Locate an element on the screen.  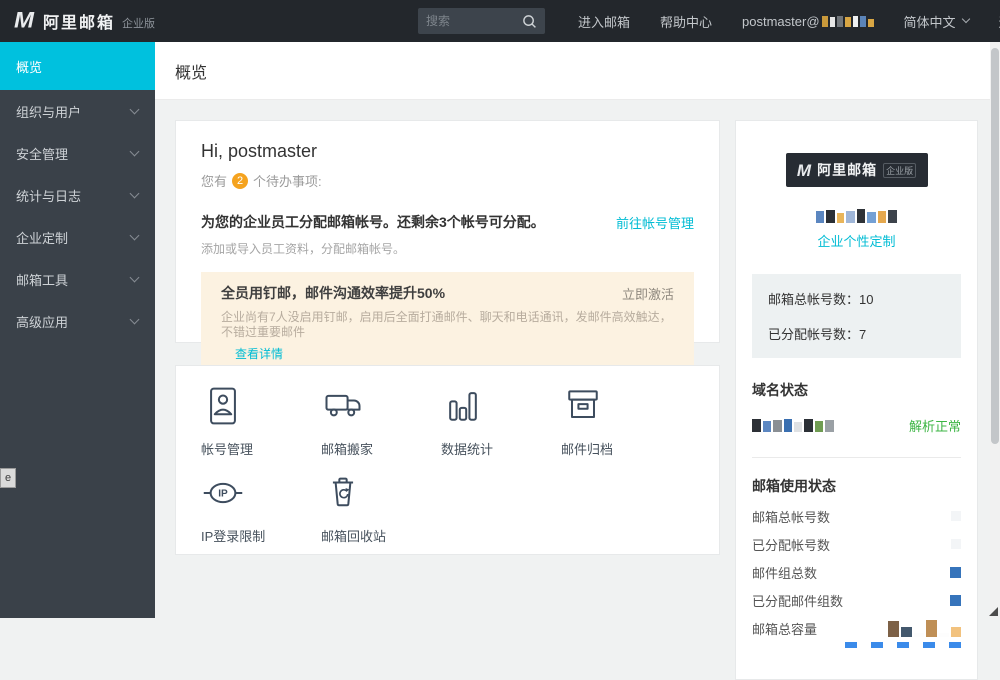
sidebar-item-advanced-apps: 高级应用 is located at coordinates (77, 321).